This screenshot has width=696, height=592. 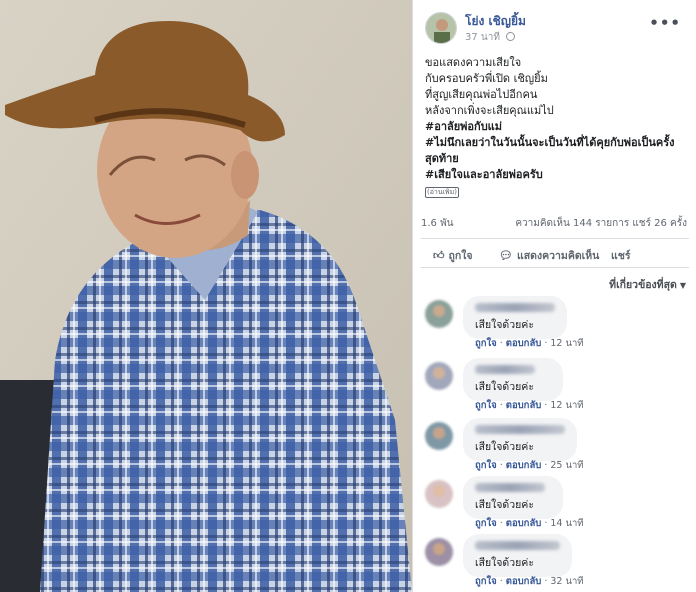 I want to click on comment-button-label: แสดงความคิดเห็น, so click(x=558, y=256).